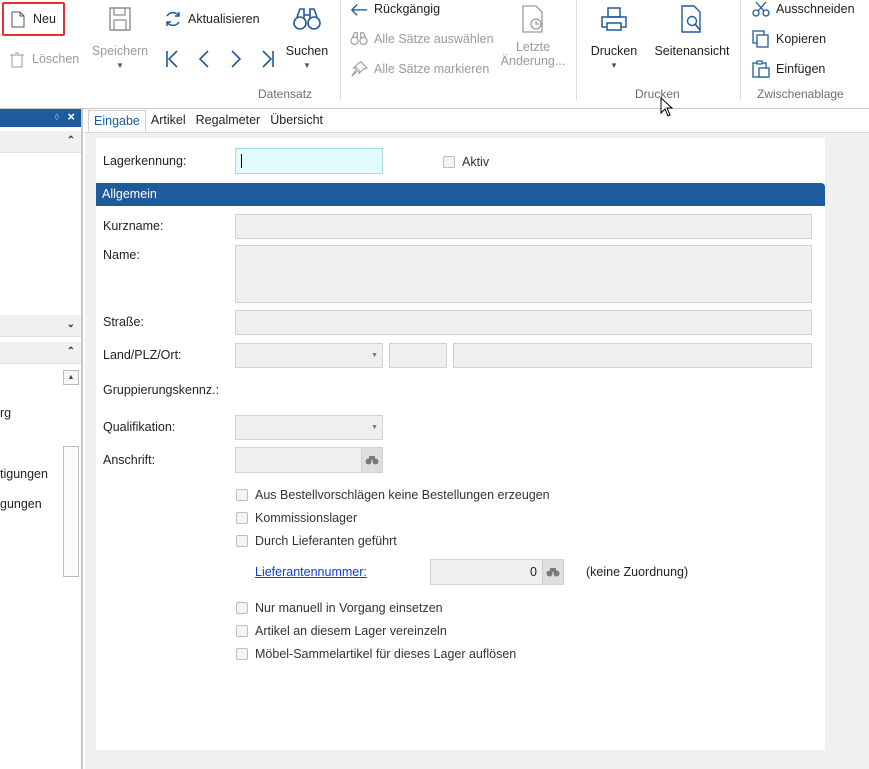  What do you see at coordinates (761, 69) in the screenshot?
I see `paste-icon` at bounding box center [761, 69].